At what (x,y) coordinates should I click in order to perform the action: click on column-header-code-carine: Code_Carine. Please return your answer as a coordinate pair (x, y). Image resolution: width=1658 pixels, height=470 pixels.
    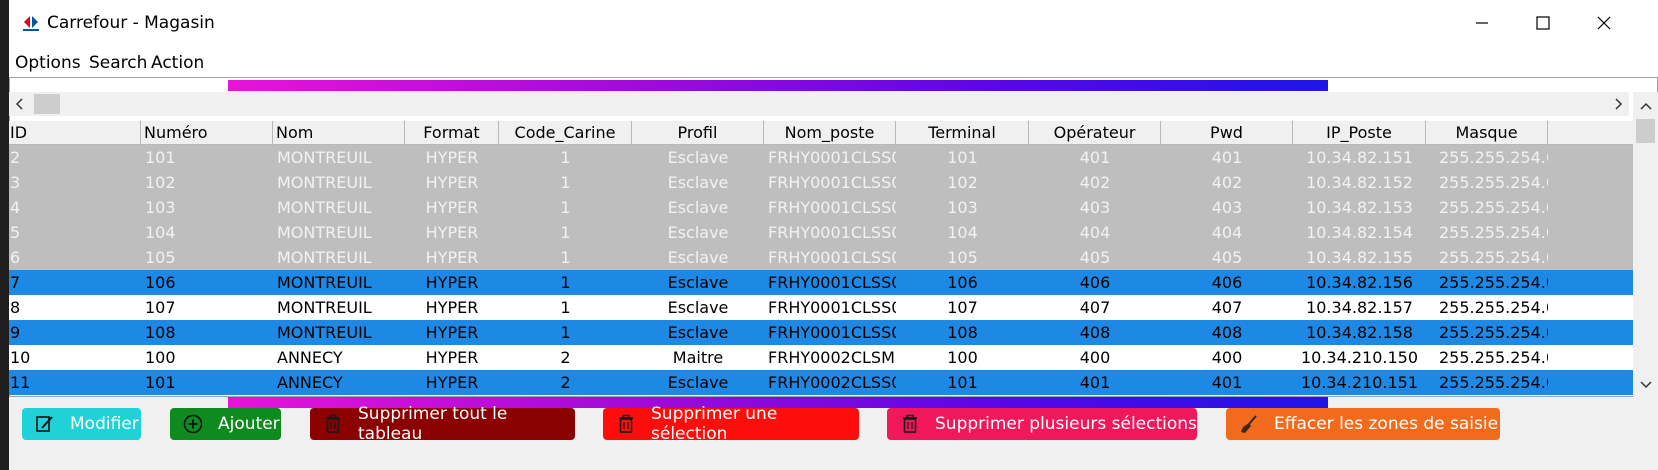
    Looking at the image, I should click on (565, 132).